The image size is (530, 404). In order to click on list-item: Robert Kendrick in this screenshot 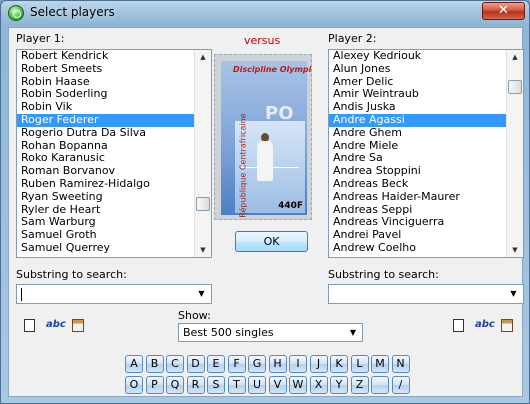, I will do `click(105, 56)`.